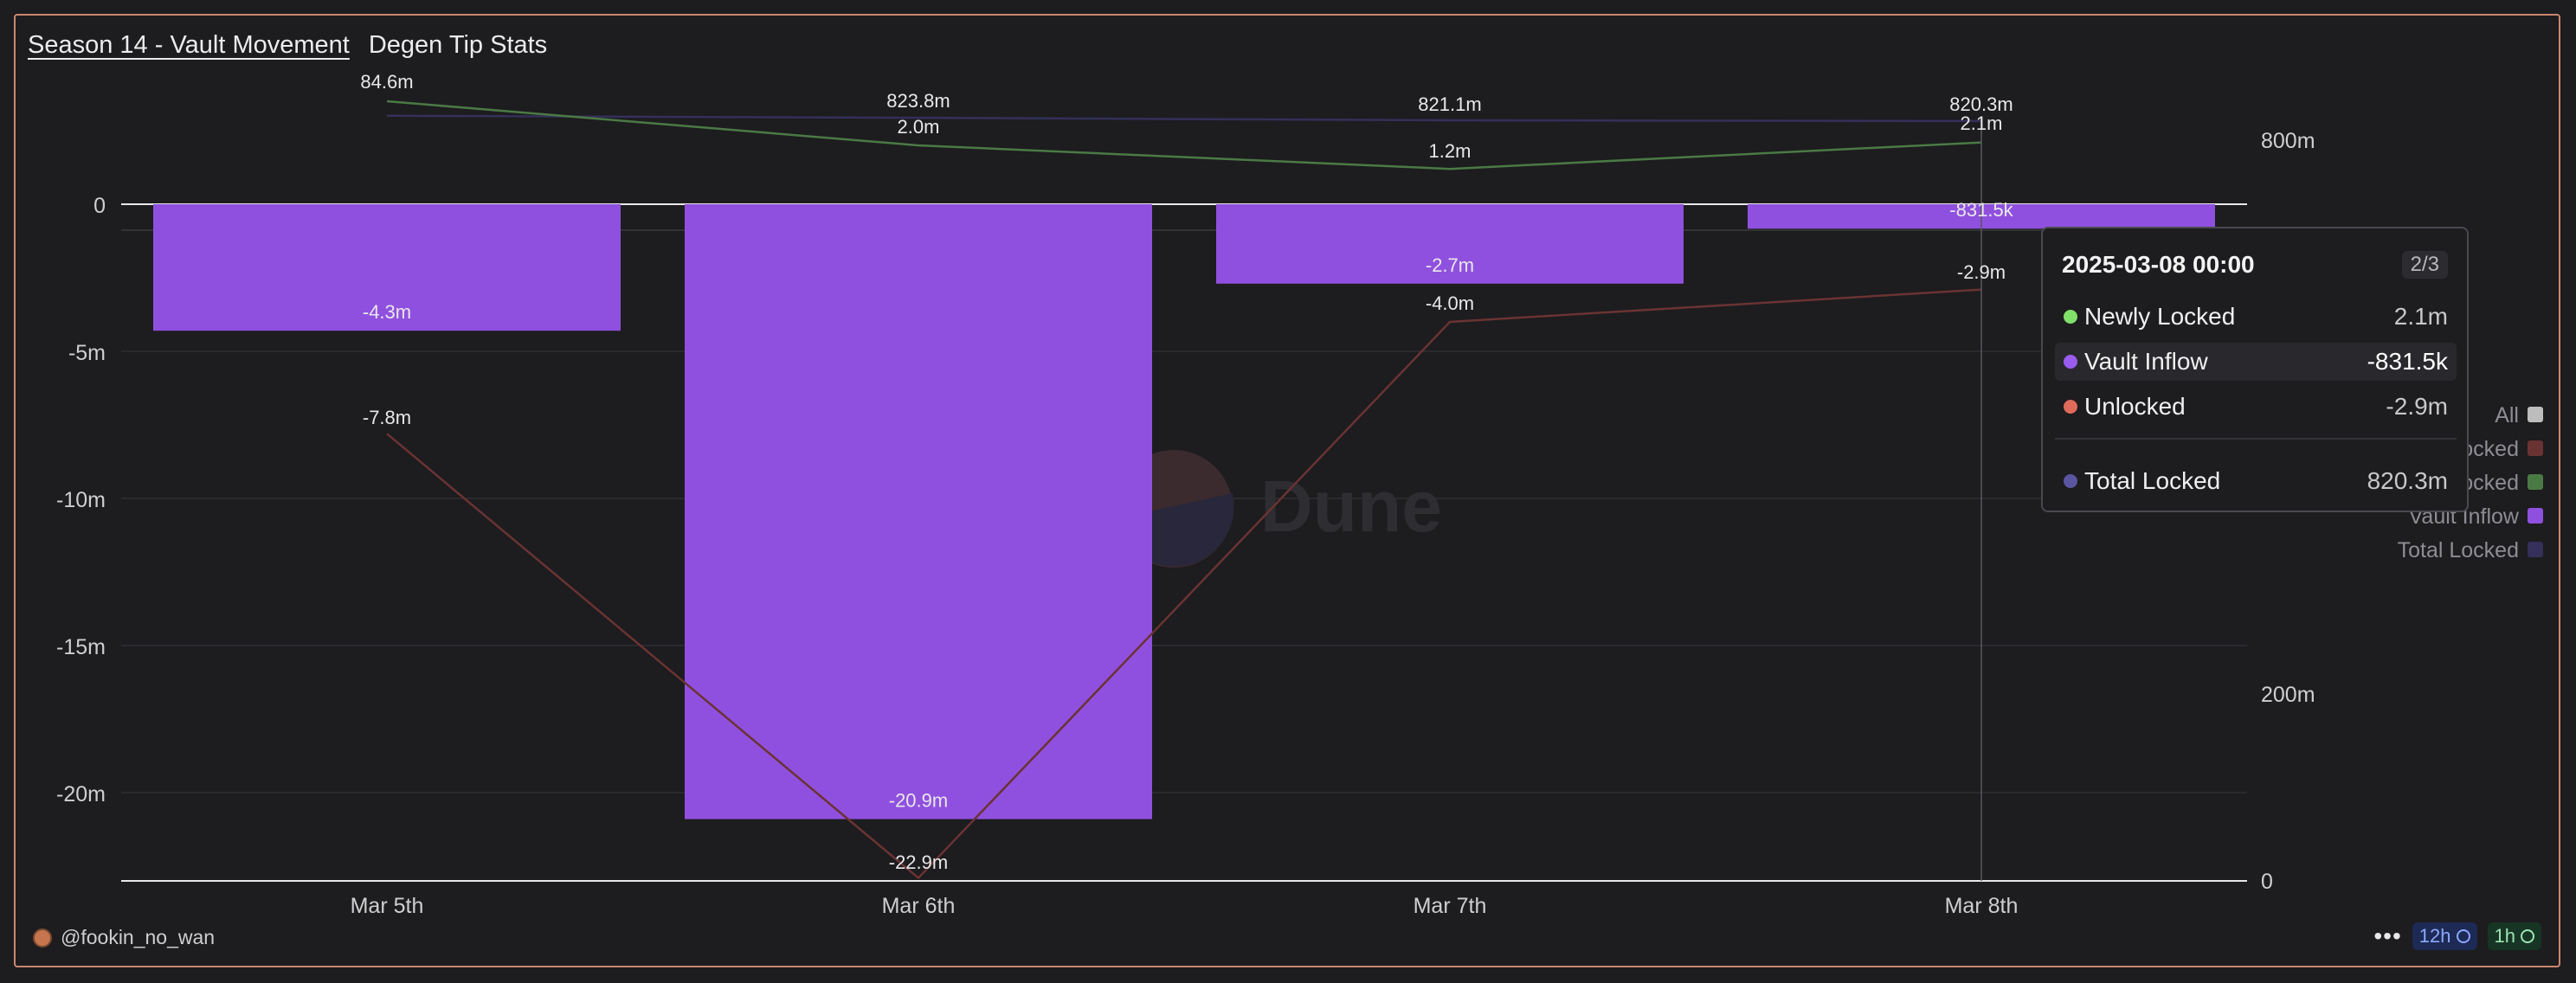 Image resolution: width=2576 pixels, height=983 pixels. What do you see at coordinates (919, 906) in the screenshot?
I see `x-axis-tick: Mar 6th` at bounding box center [919, 906].